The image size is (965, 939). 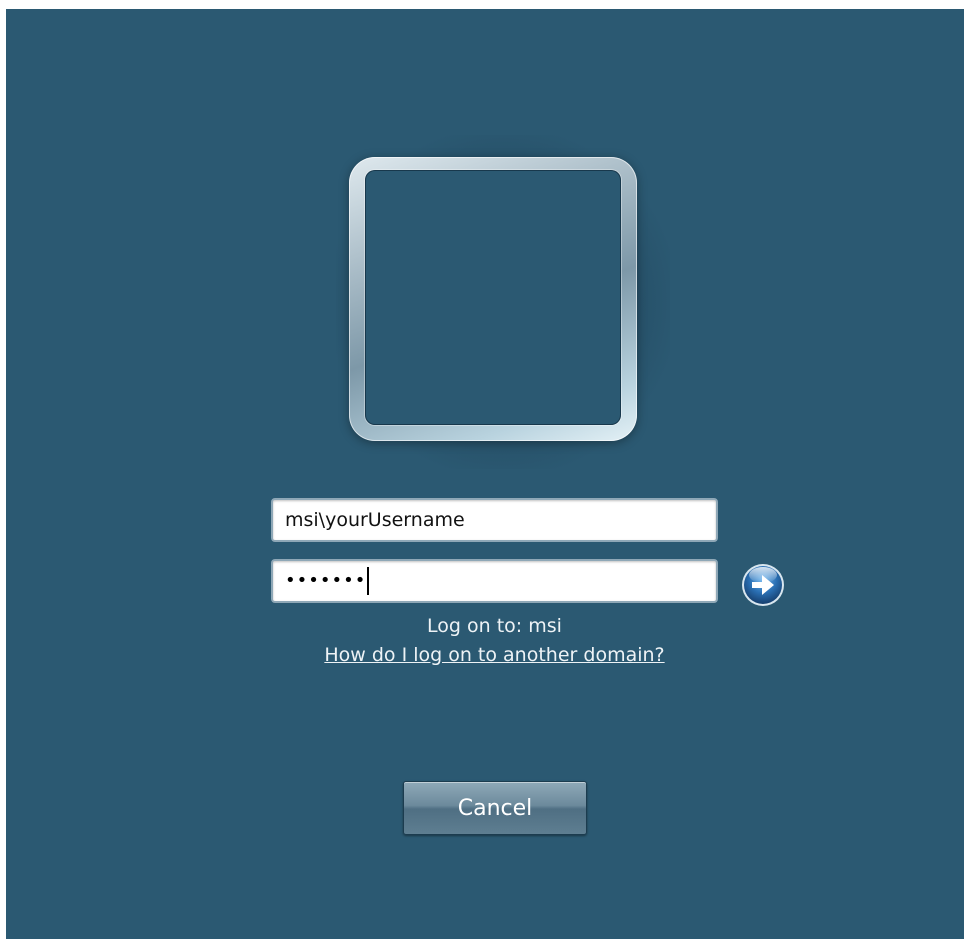 I want to click on password-mask: •••••••, so click(x=326, y=580).